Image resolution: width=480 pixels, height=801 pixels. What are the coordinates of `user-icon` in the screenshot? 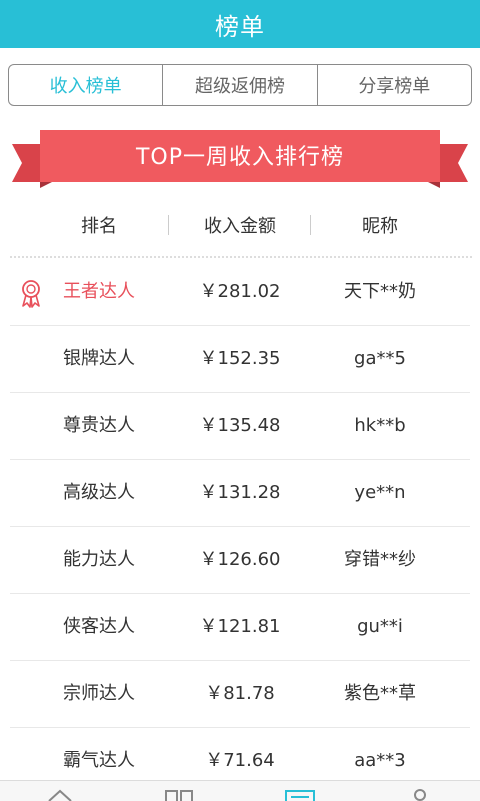 It's located at (420, 794).